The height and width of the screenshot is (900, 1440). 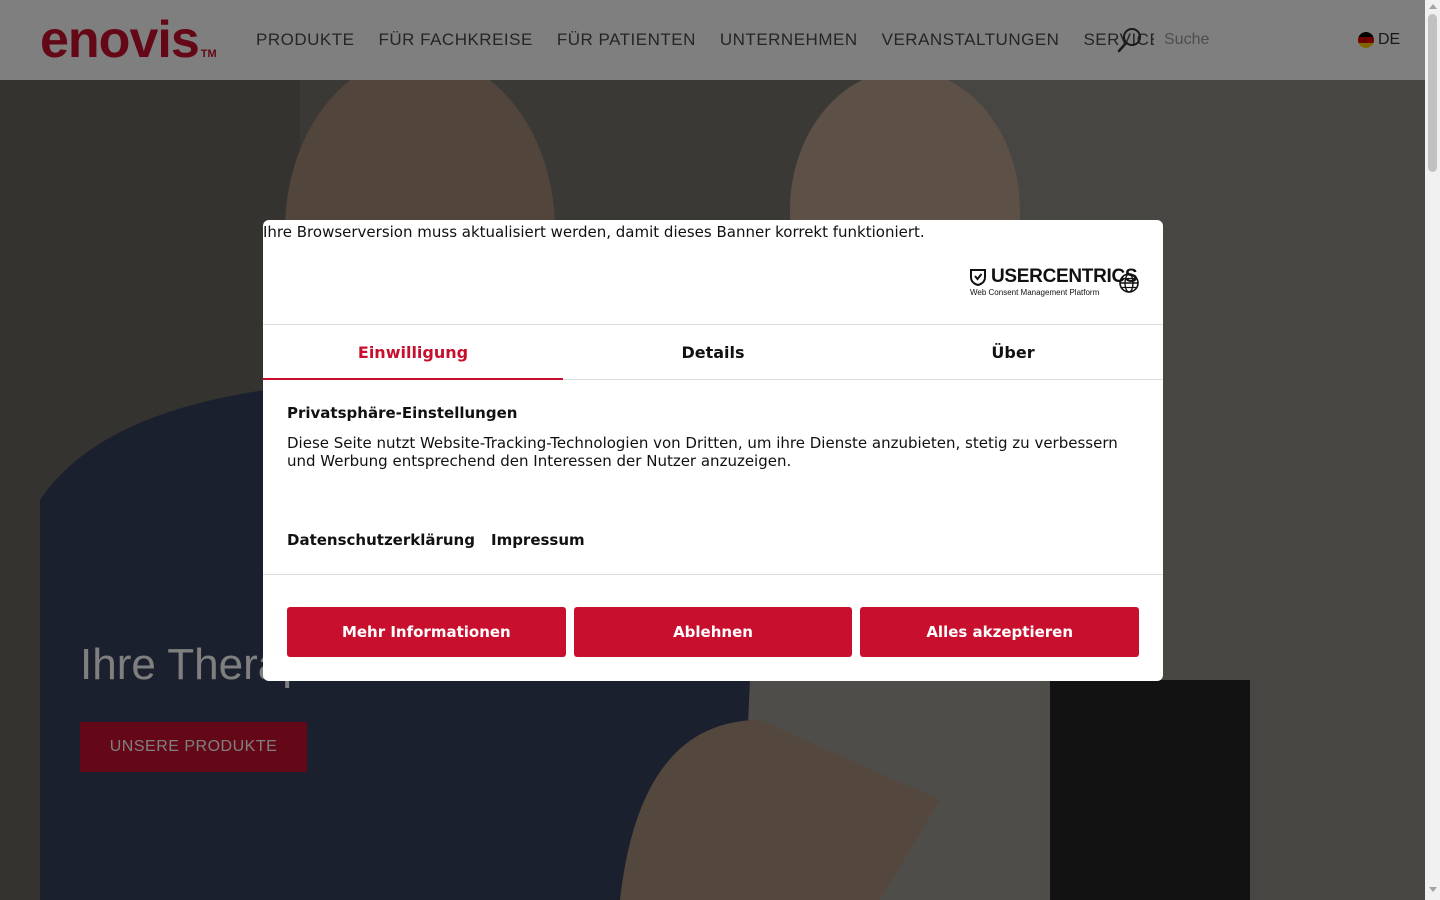 I want to click on tab-details: Details, so click(x=713, y=352).